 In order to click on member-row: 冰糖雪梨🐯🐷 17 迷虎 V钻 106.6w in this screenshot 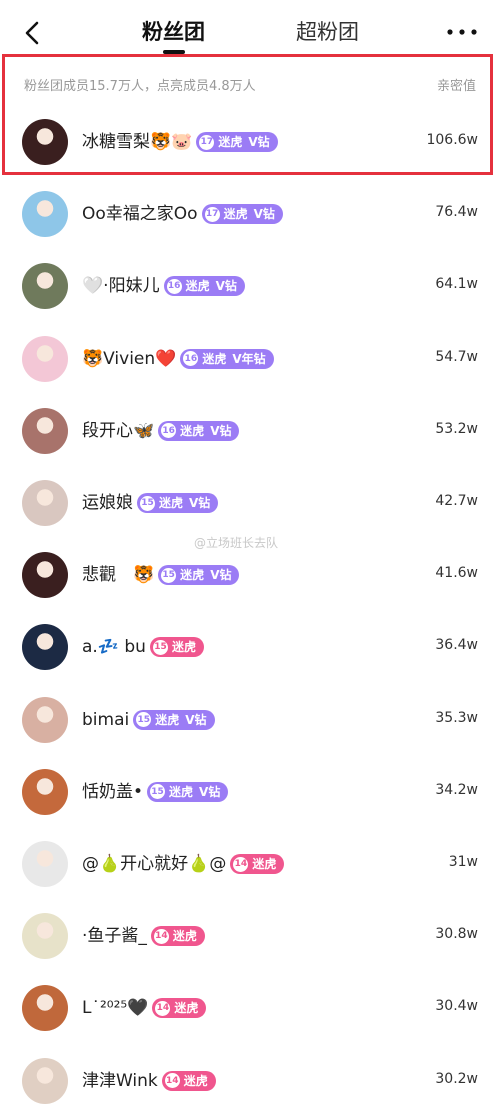, I will do `click(250, 142)`.